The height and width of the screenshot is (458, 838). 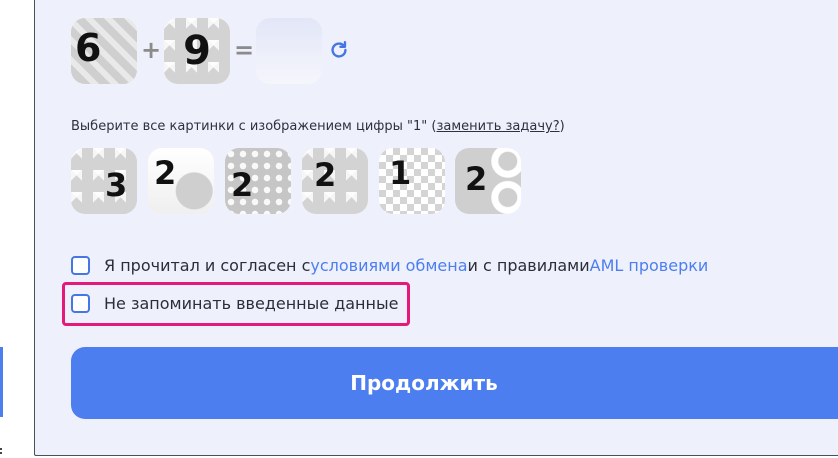 What do you see at coordinates (207, 265) in the screenshot?
I see `agreement-text: Я прочитал и согласен с` at bounding box center [207, 265].